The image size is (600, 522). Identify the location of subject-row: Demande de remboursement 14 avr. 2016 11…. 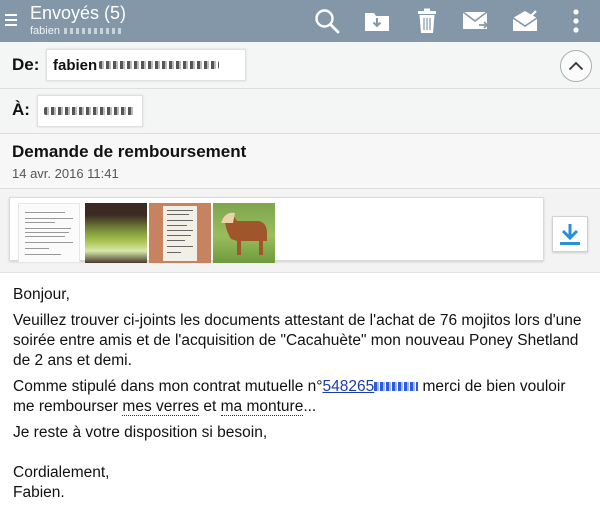
(300, 161).